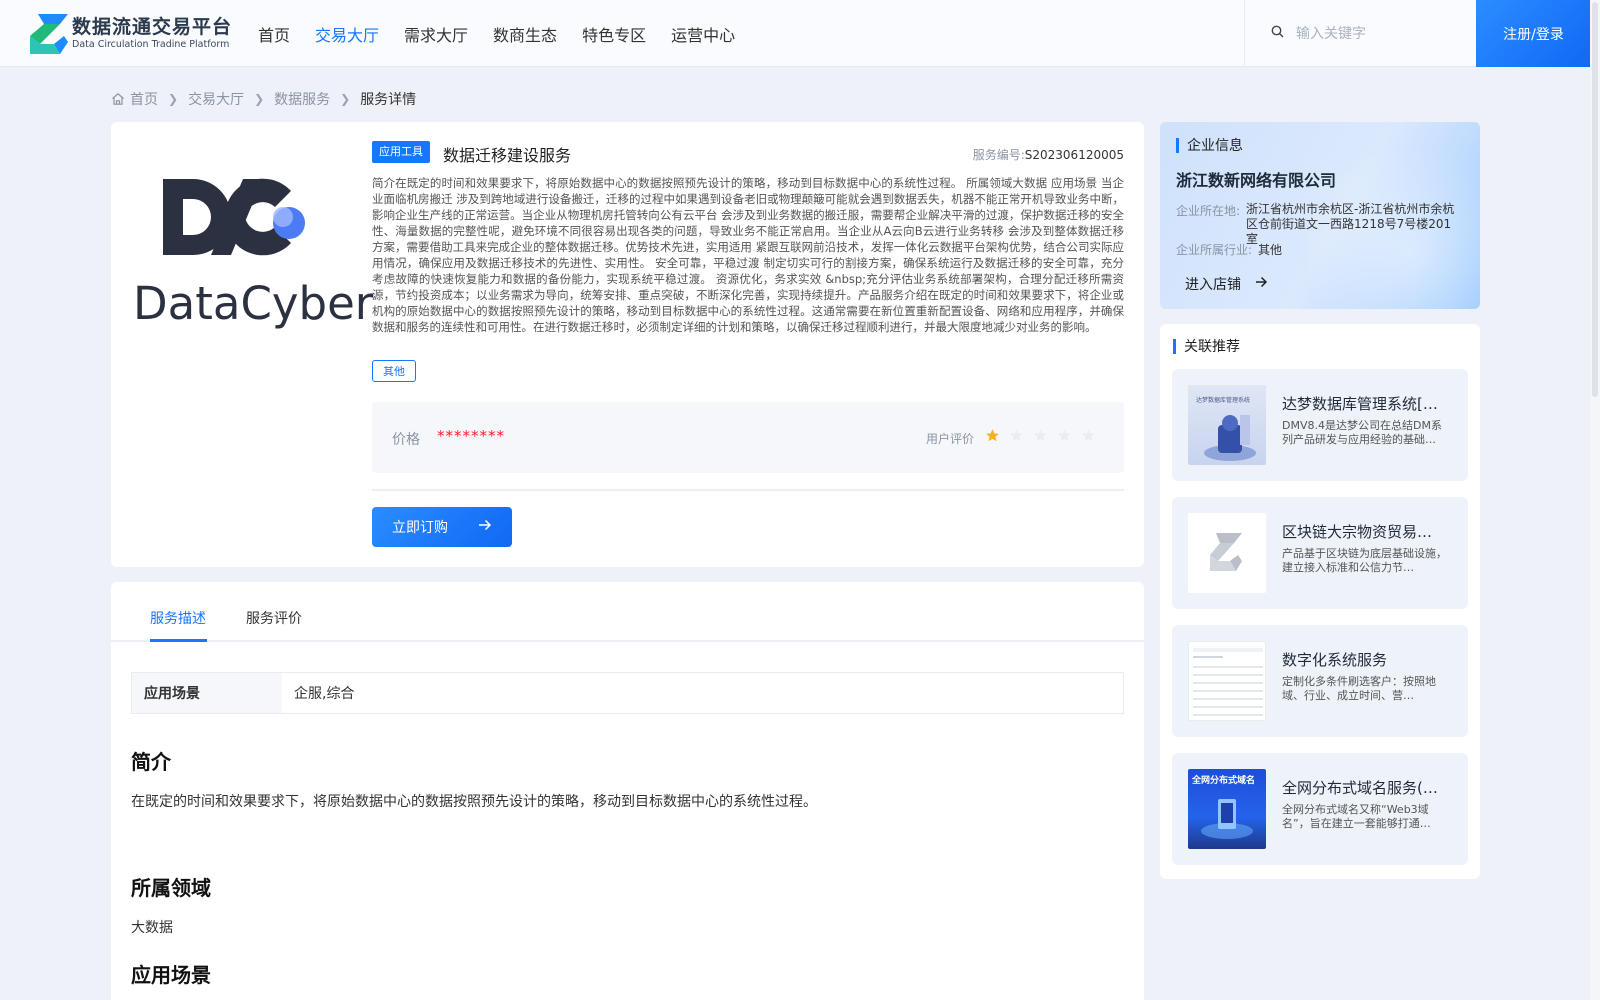 The width and height of the screenshot is (1600, 1000). Describe the element at coordinates (388, 100) in the screenshot. I see `breadcrumb-current: 服务详情` at that location.